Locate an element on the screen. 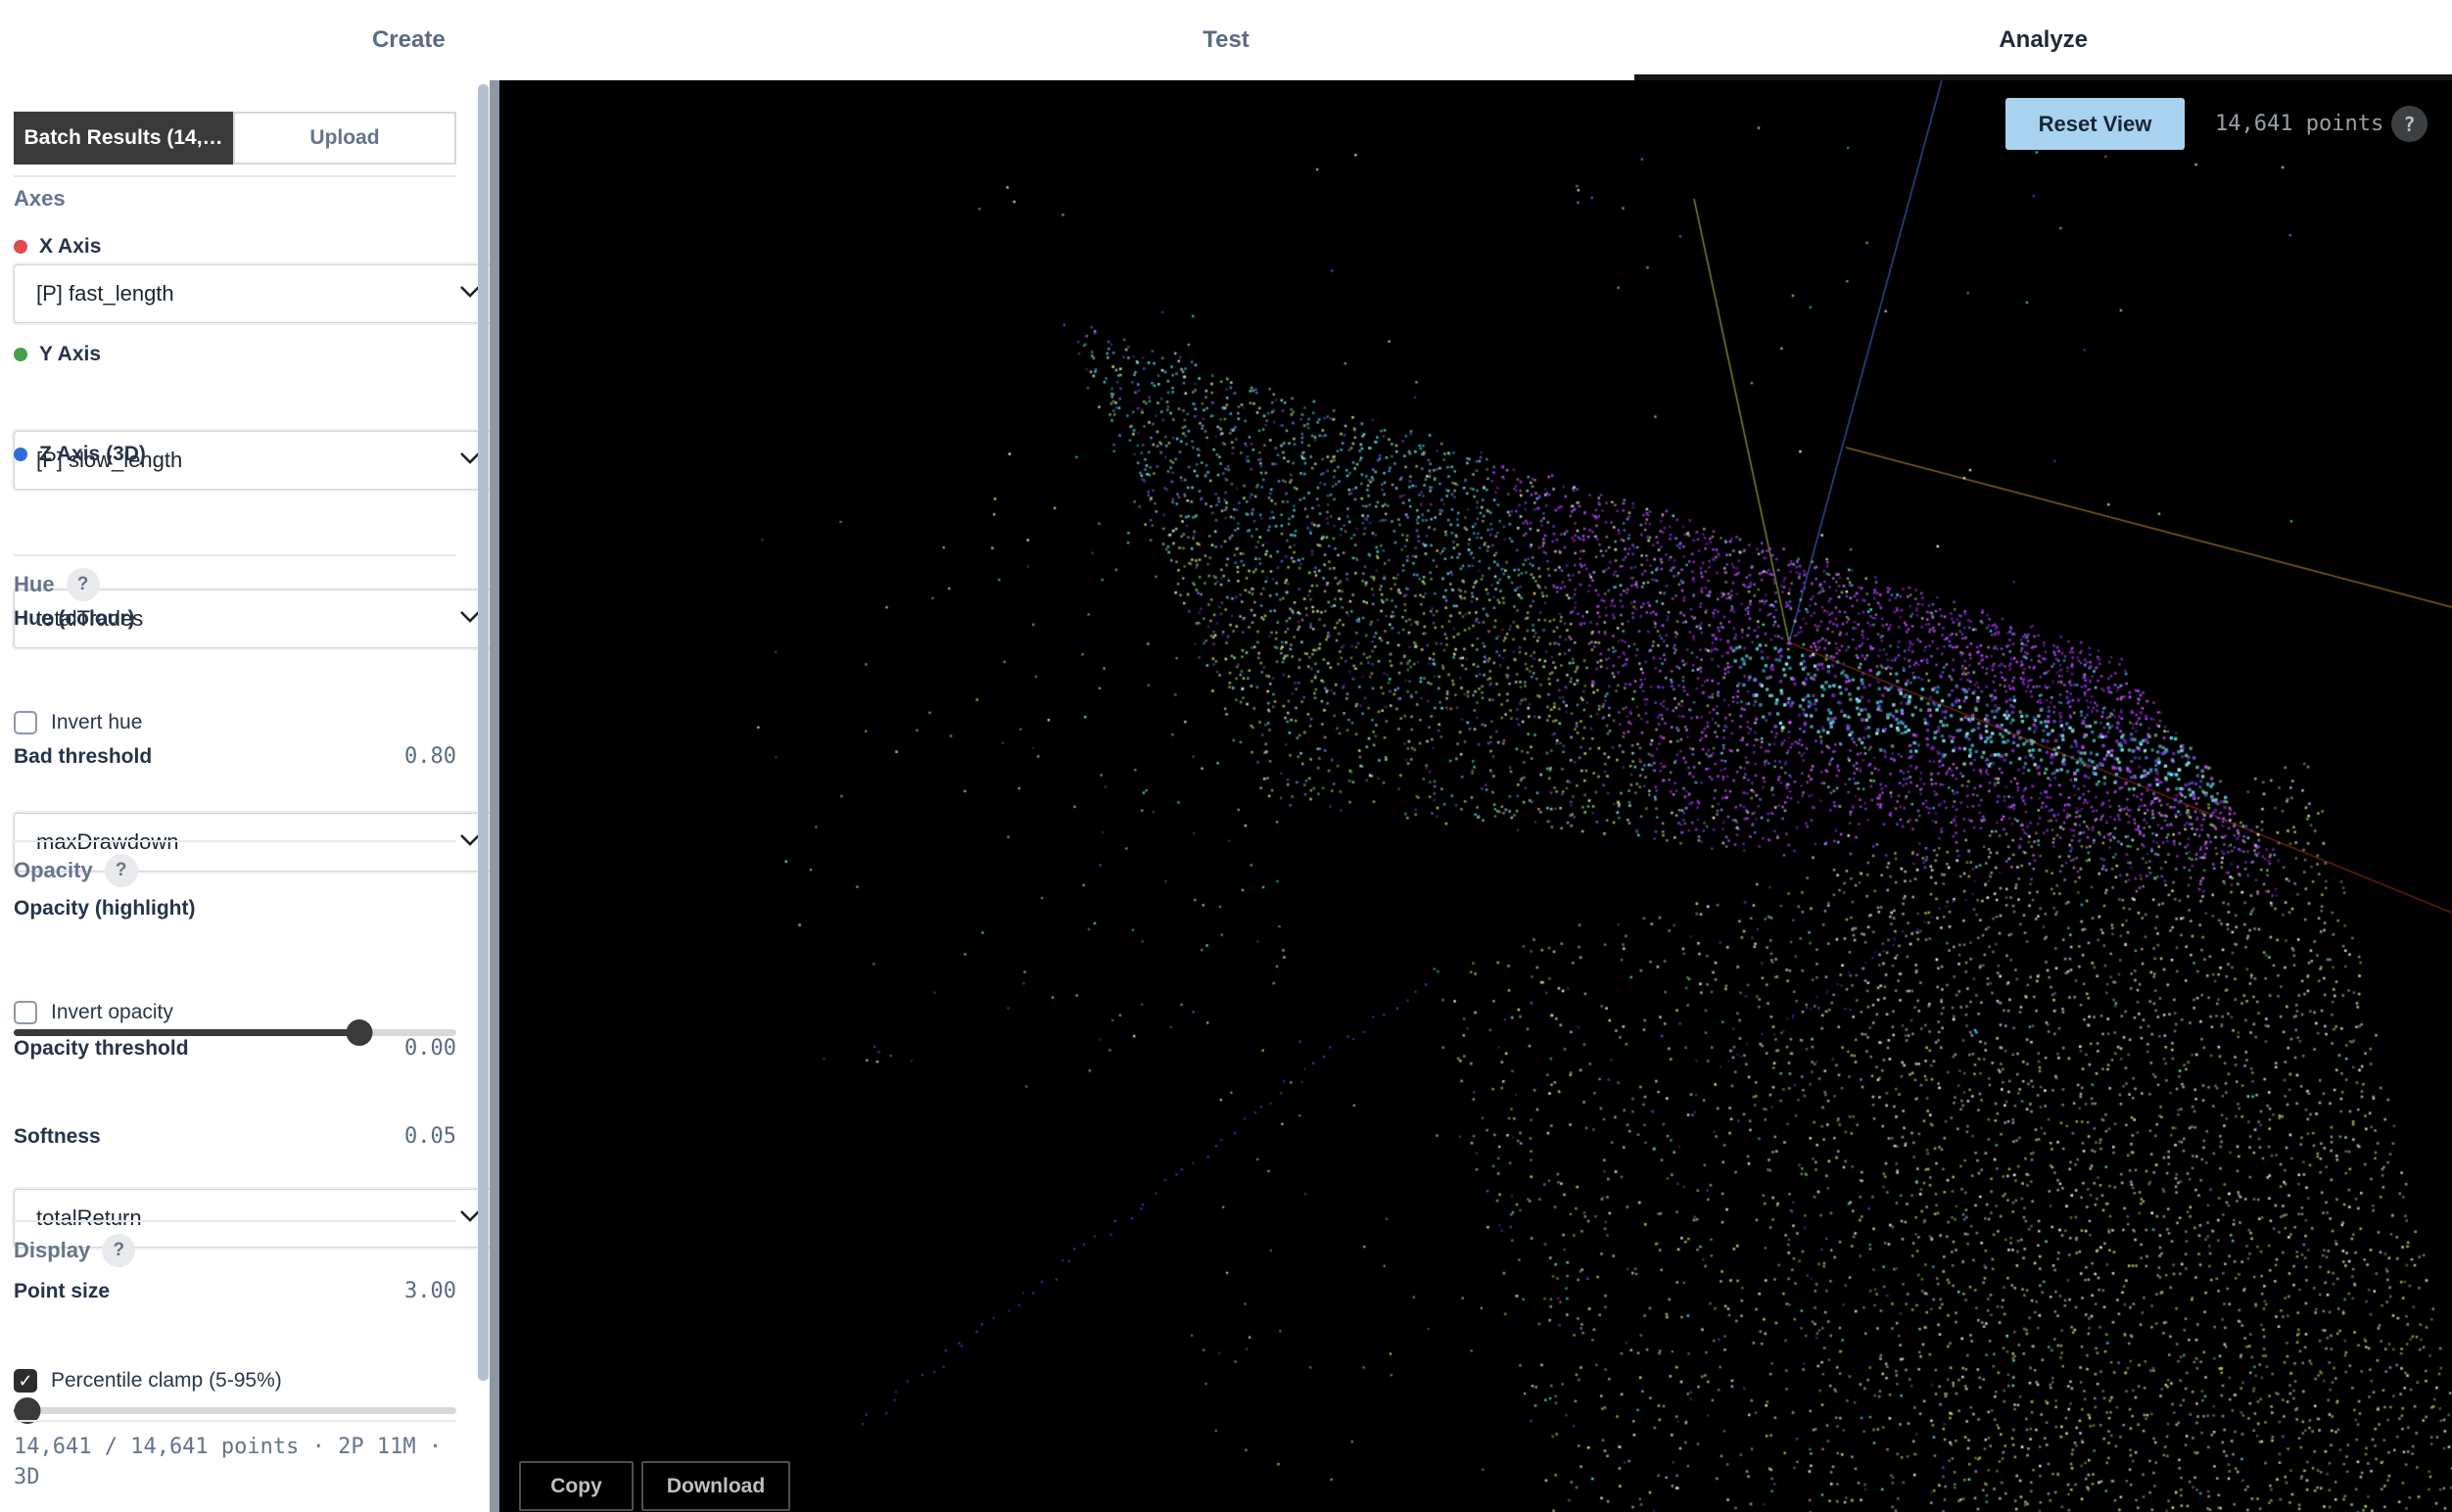 Image resolution: width=2452 pixels, height=1512 pixels. x-axis-select: [P] fast_length is located at coordinates (257, 293).